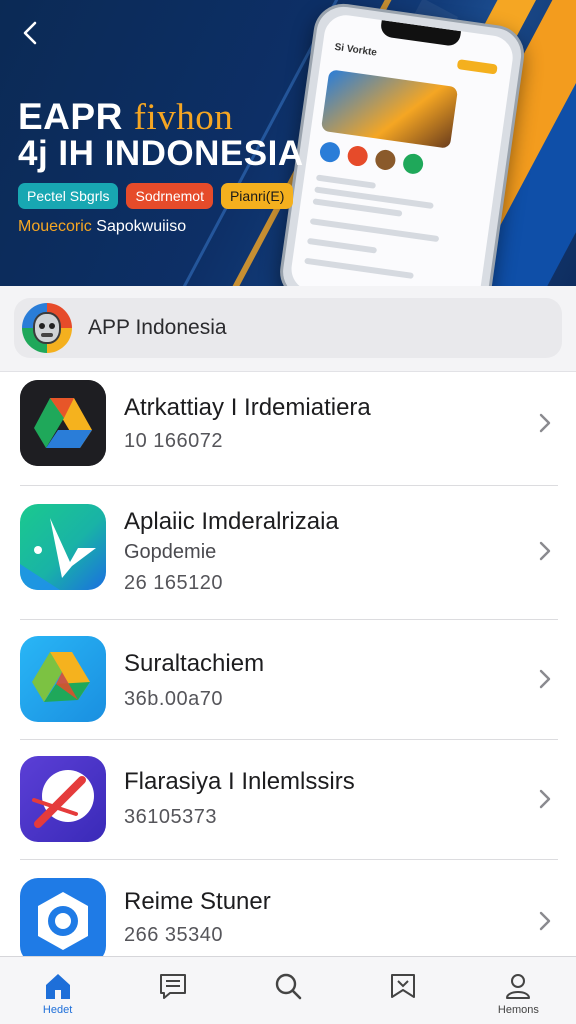  I want to click on app-name: Atrkattiay I Irdemiatiera, so click(247, 407).